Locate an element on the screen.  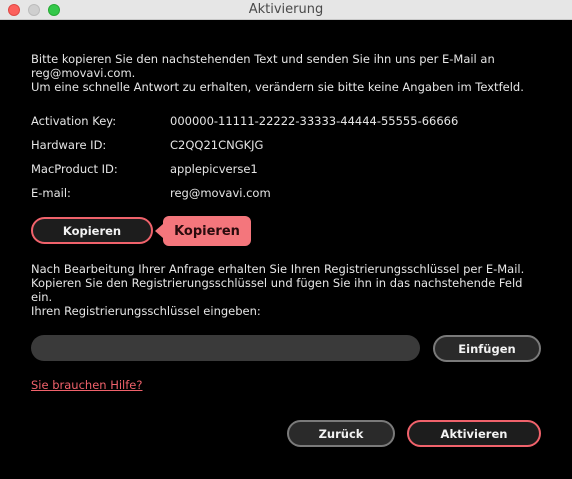
intro-line: reg@movavi.com. is located at coordinates (83, 73).